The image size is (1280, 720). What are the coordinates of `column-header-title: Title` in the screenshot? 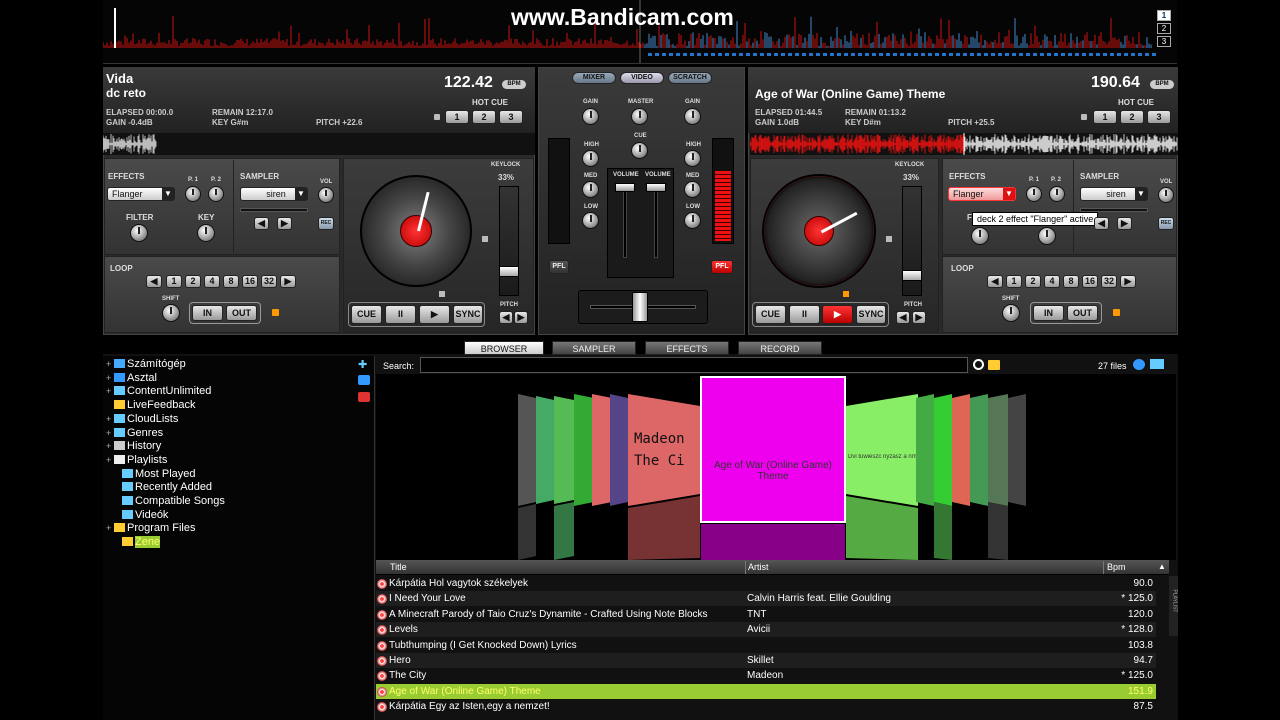 It's located at (398, 567).